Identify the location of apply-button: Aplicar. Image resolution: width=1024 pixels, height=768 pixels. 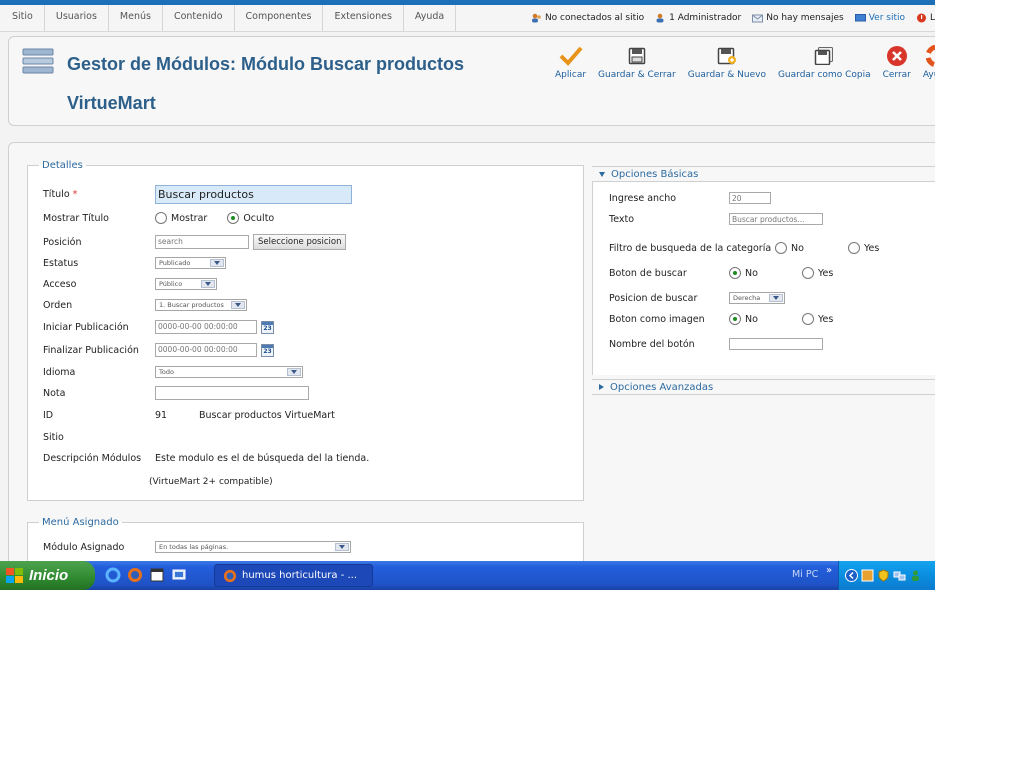
(570, 62).